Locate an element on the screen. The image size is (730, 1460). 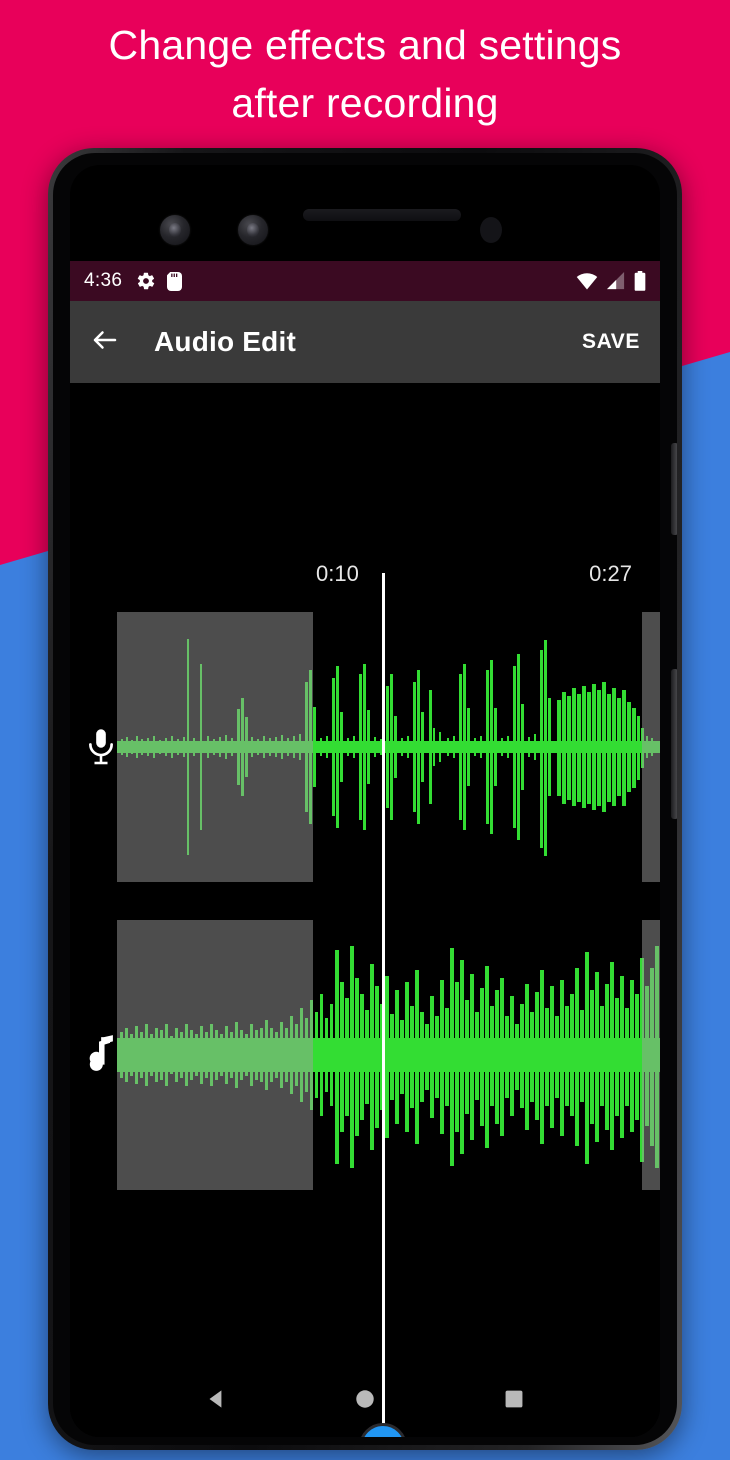
microphone-icon is located at coordinates (101, 747).